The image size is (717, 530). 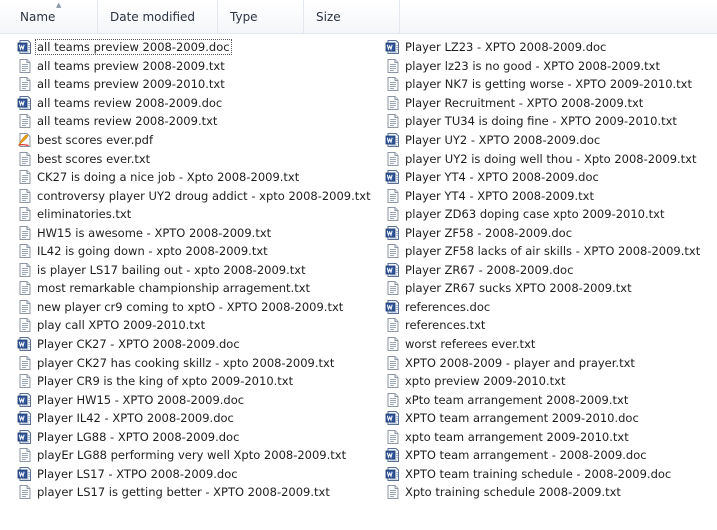 I want to click on file-name: Player YT4 - XPTO 2008-2009.doc, so click(x=502, y=177).